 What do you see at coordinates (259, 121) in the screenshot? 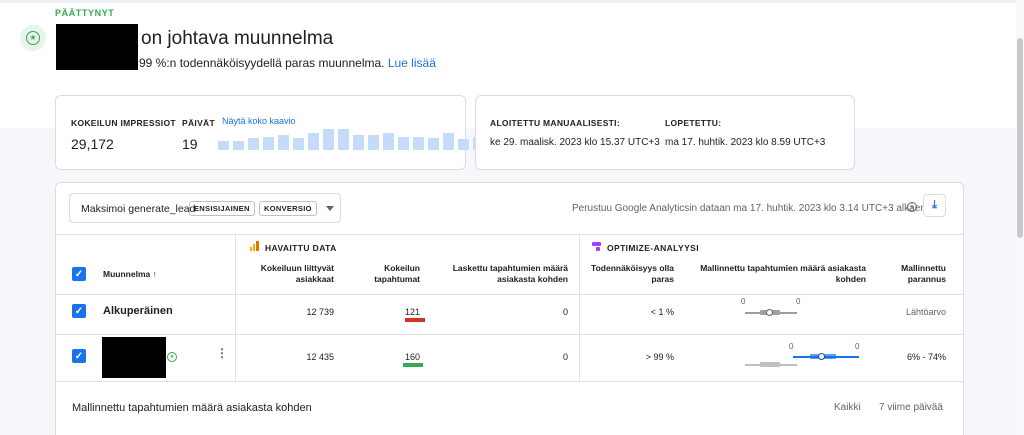
I see `show-full-chart-link: Näytä koko kaavio` at bounding box center [259, 121].